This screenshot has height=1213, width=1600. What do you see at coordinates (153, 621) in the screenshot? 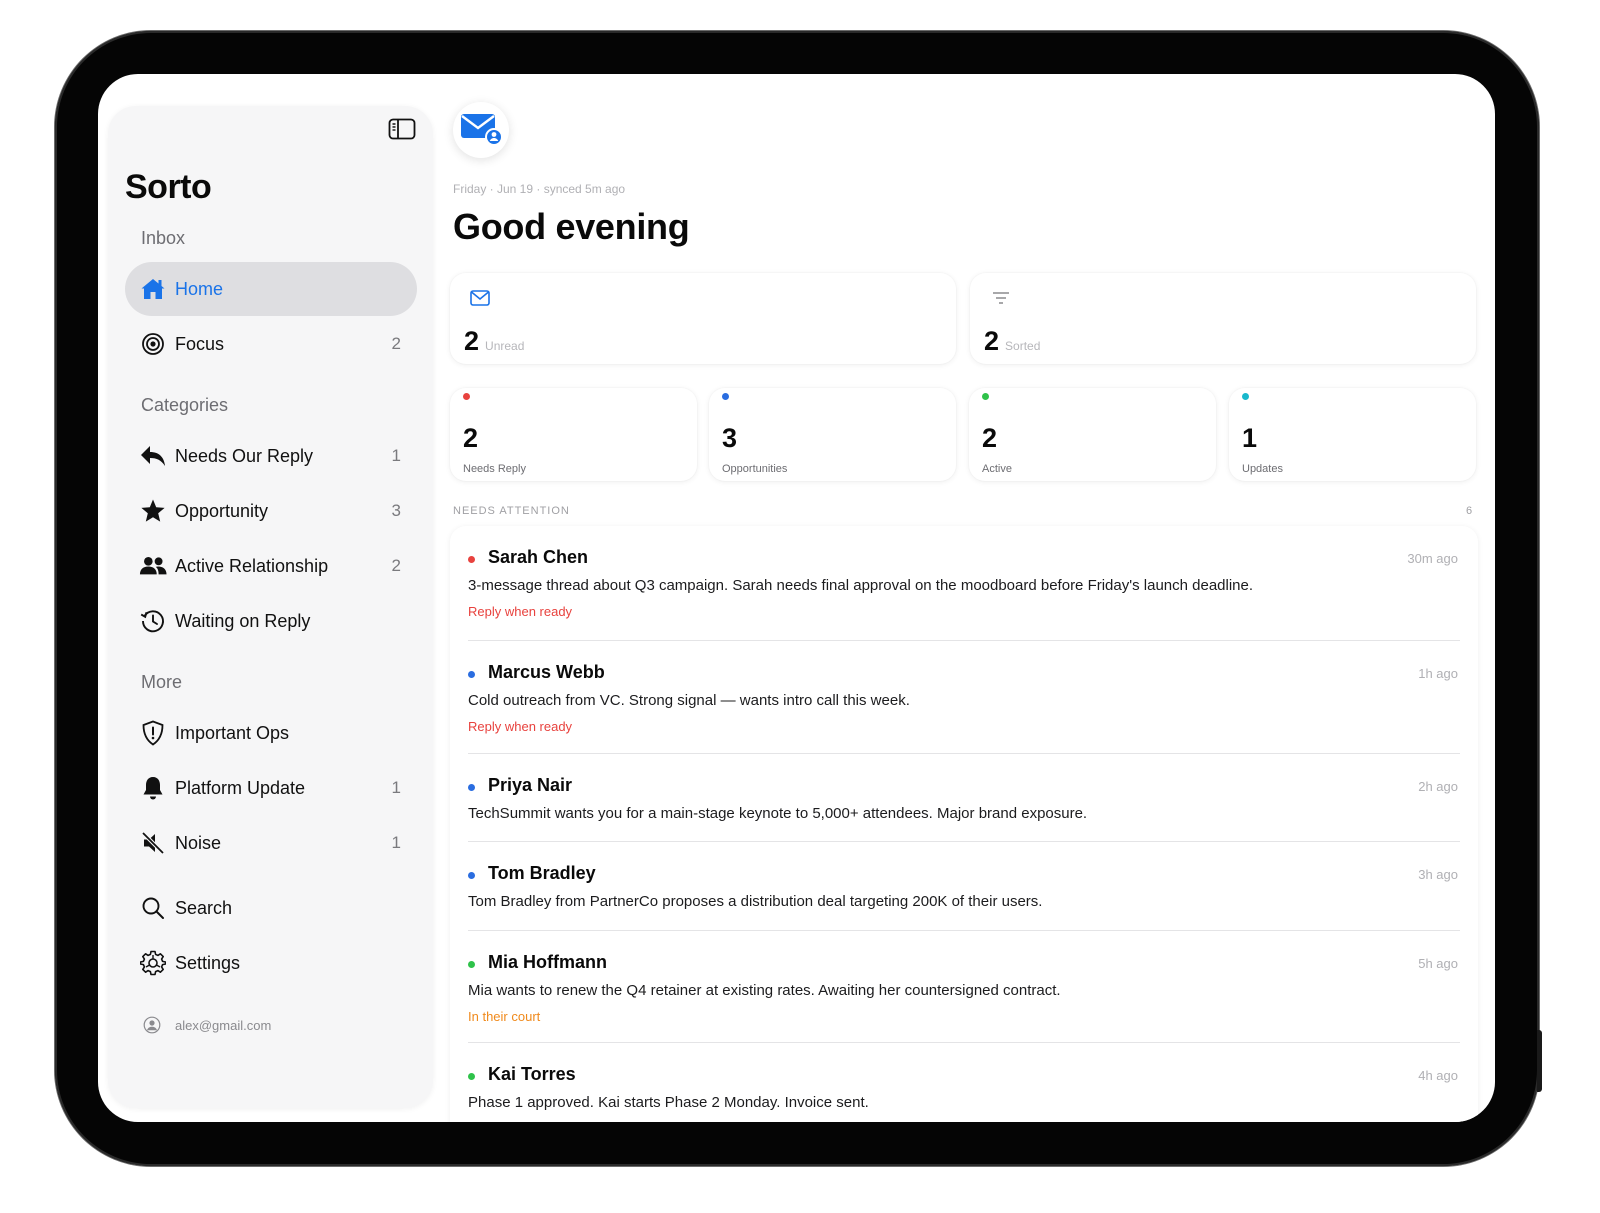
I see `history-clock-icon` at bounding box center [153, 621].